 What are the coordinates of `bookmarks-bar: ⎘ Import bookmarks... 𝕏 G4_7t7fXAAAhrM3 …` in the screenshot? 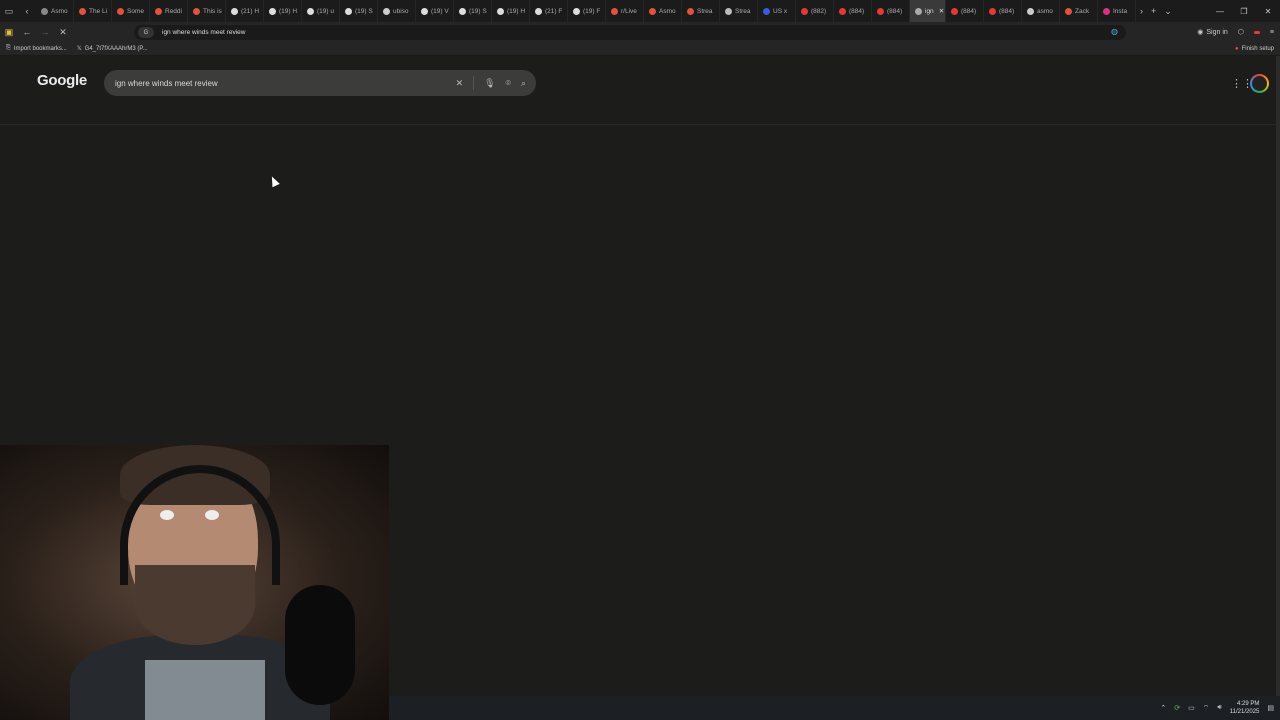 It's located at (640, 49).